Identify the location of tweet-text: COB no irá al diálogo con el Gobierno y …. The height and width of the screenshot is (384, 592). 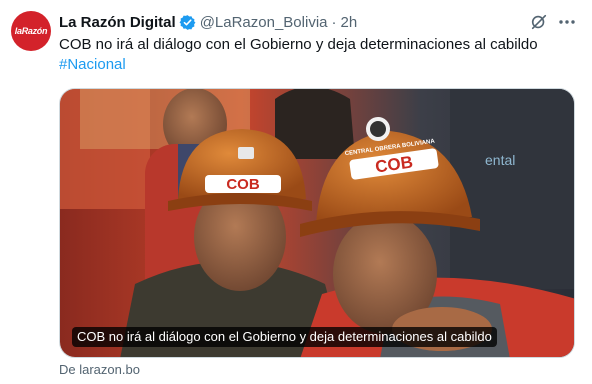
(319, 55).